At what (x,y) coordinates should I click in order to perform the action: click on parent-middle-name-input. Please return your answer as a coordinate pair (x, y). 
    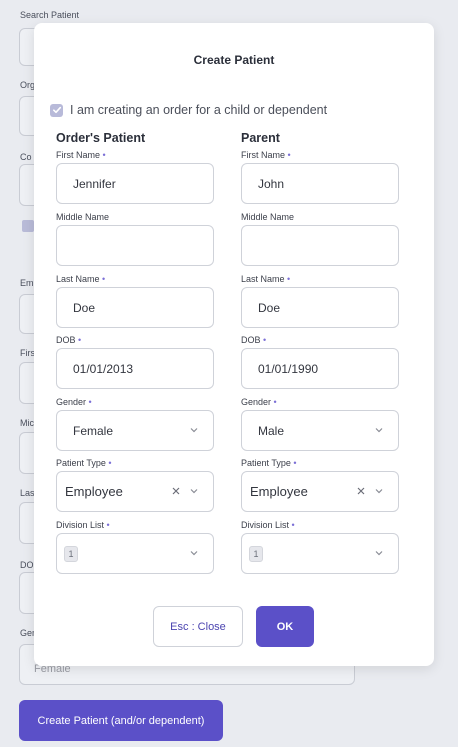
    Looking at the image, I should click on (320, 245).